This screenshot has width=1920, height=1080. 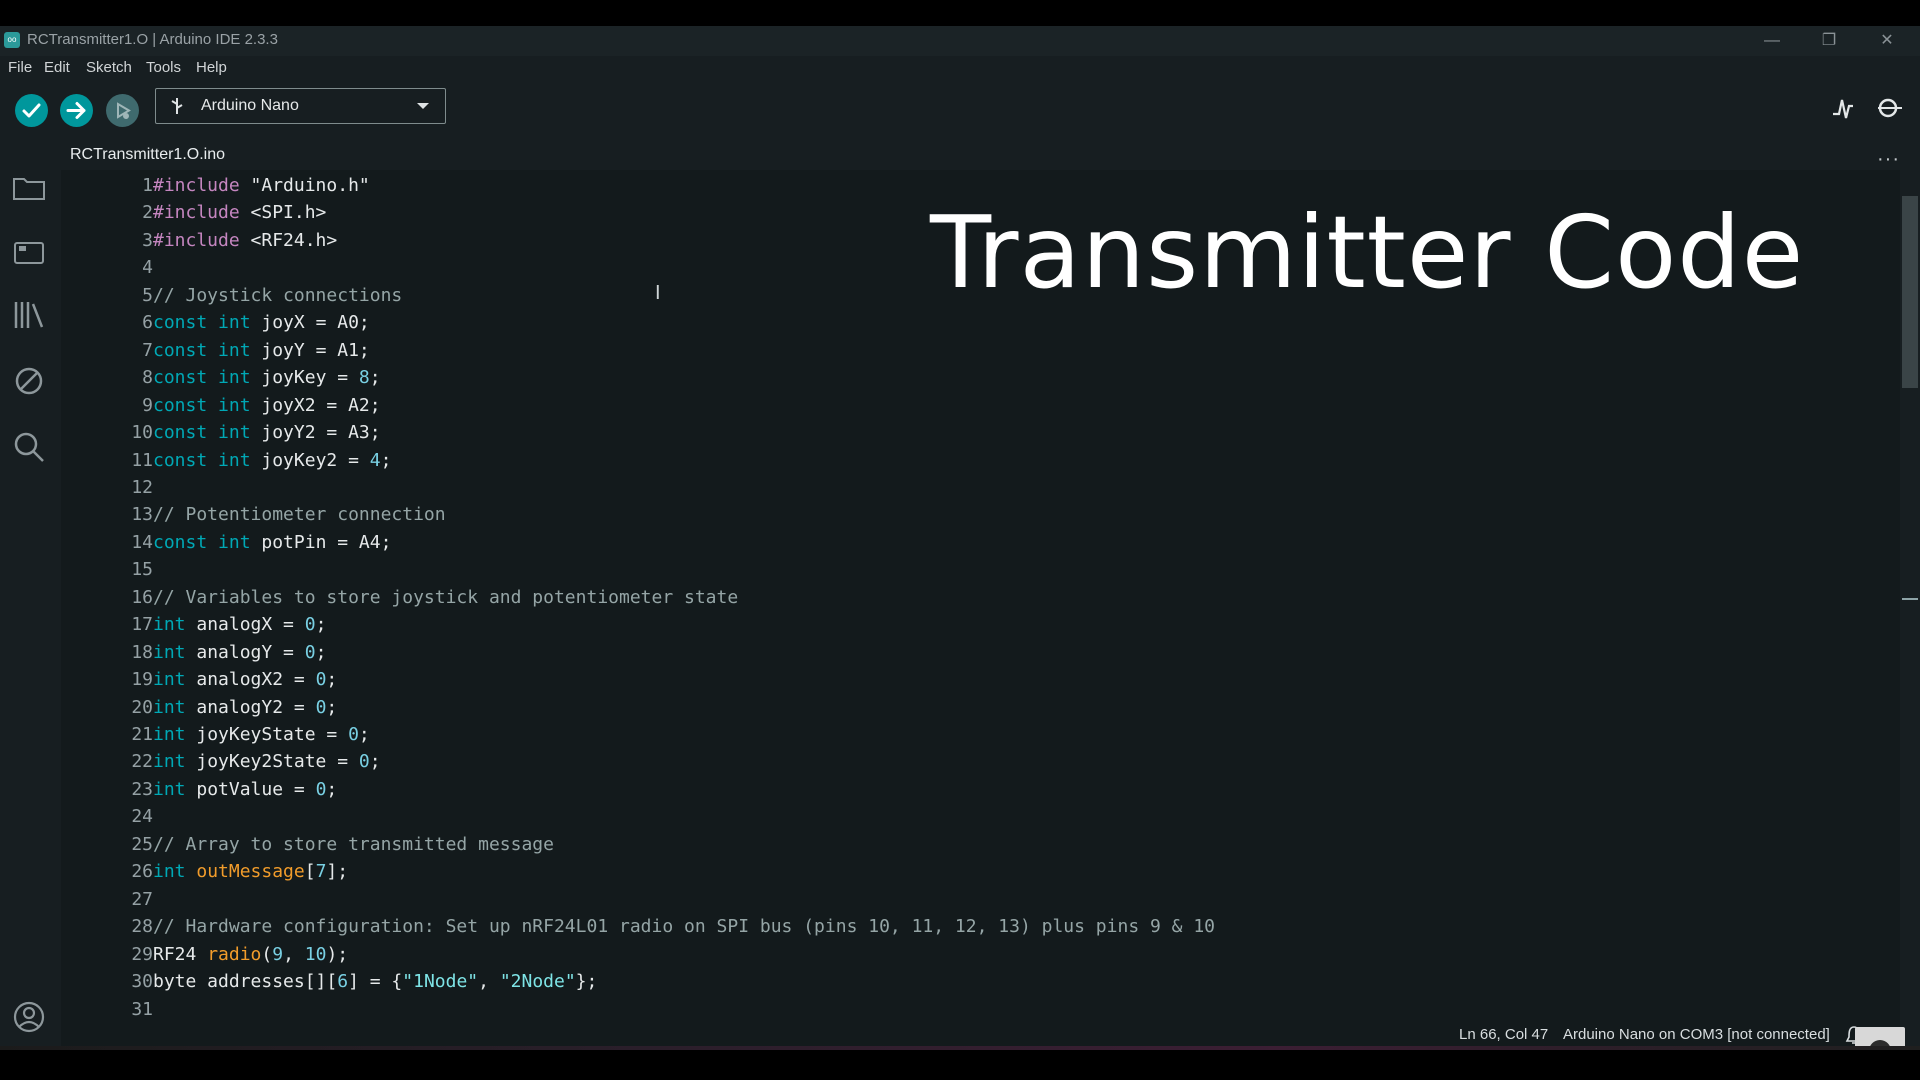 I want to click on code-line: int joyKeyState = 0;, so click(x=261, y=734).